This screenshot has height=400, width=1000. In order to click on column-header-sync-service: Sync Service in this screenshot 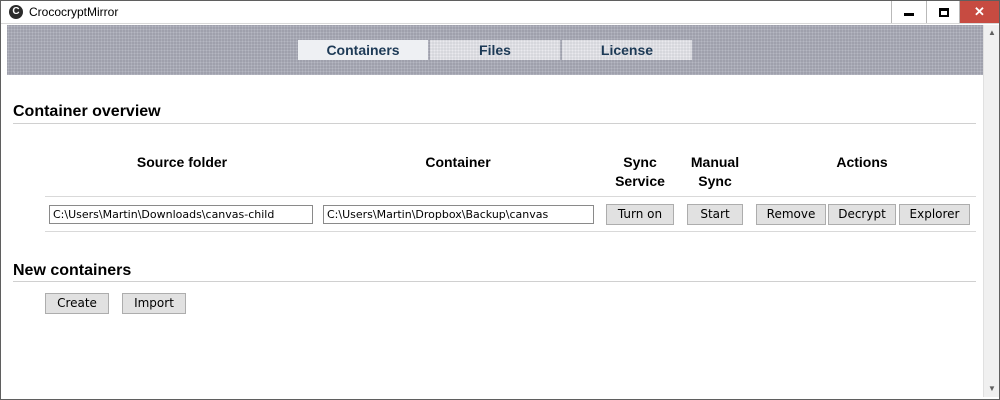, I will do `click(640, 172)`.